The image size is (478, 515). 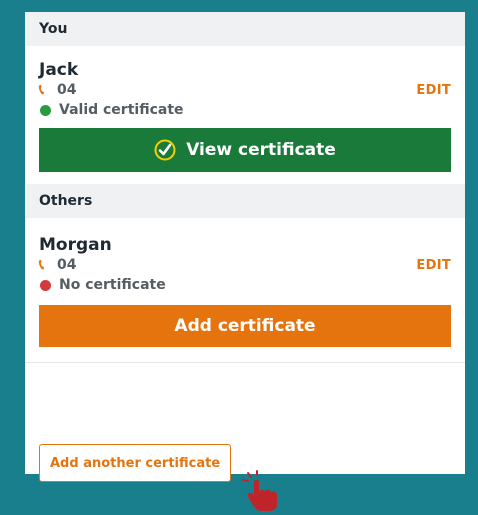 I want to click on person-morgan: Morgan 📞︎ 04 EDIT No certificate, so click(x=245, y=256).